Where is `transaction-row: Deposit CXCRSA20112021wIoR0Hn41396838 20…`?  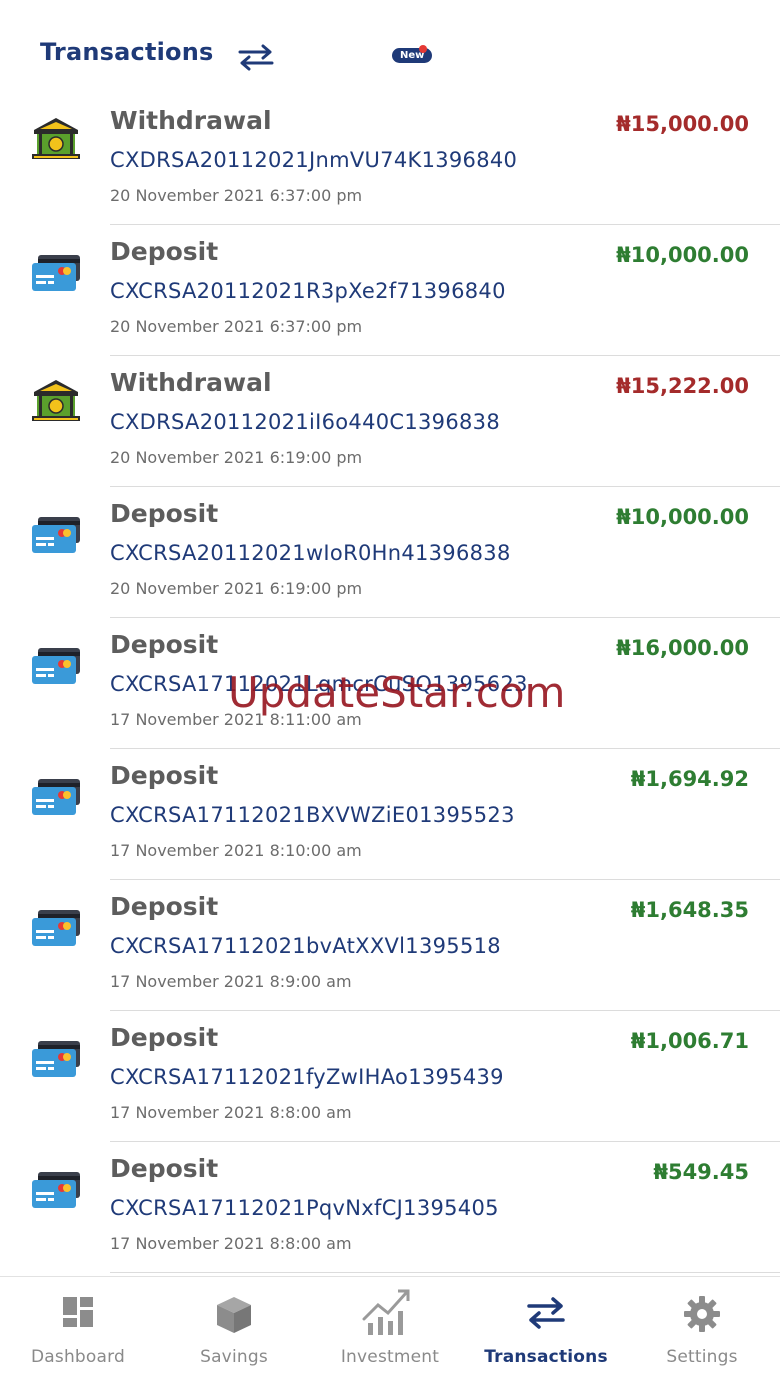 transaction-row: Deposit CXCRSA20112021wIoR0Hn41396838 20… is located at coordinates (390, 552).